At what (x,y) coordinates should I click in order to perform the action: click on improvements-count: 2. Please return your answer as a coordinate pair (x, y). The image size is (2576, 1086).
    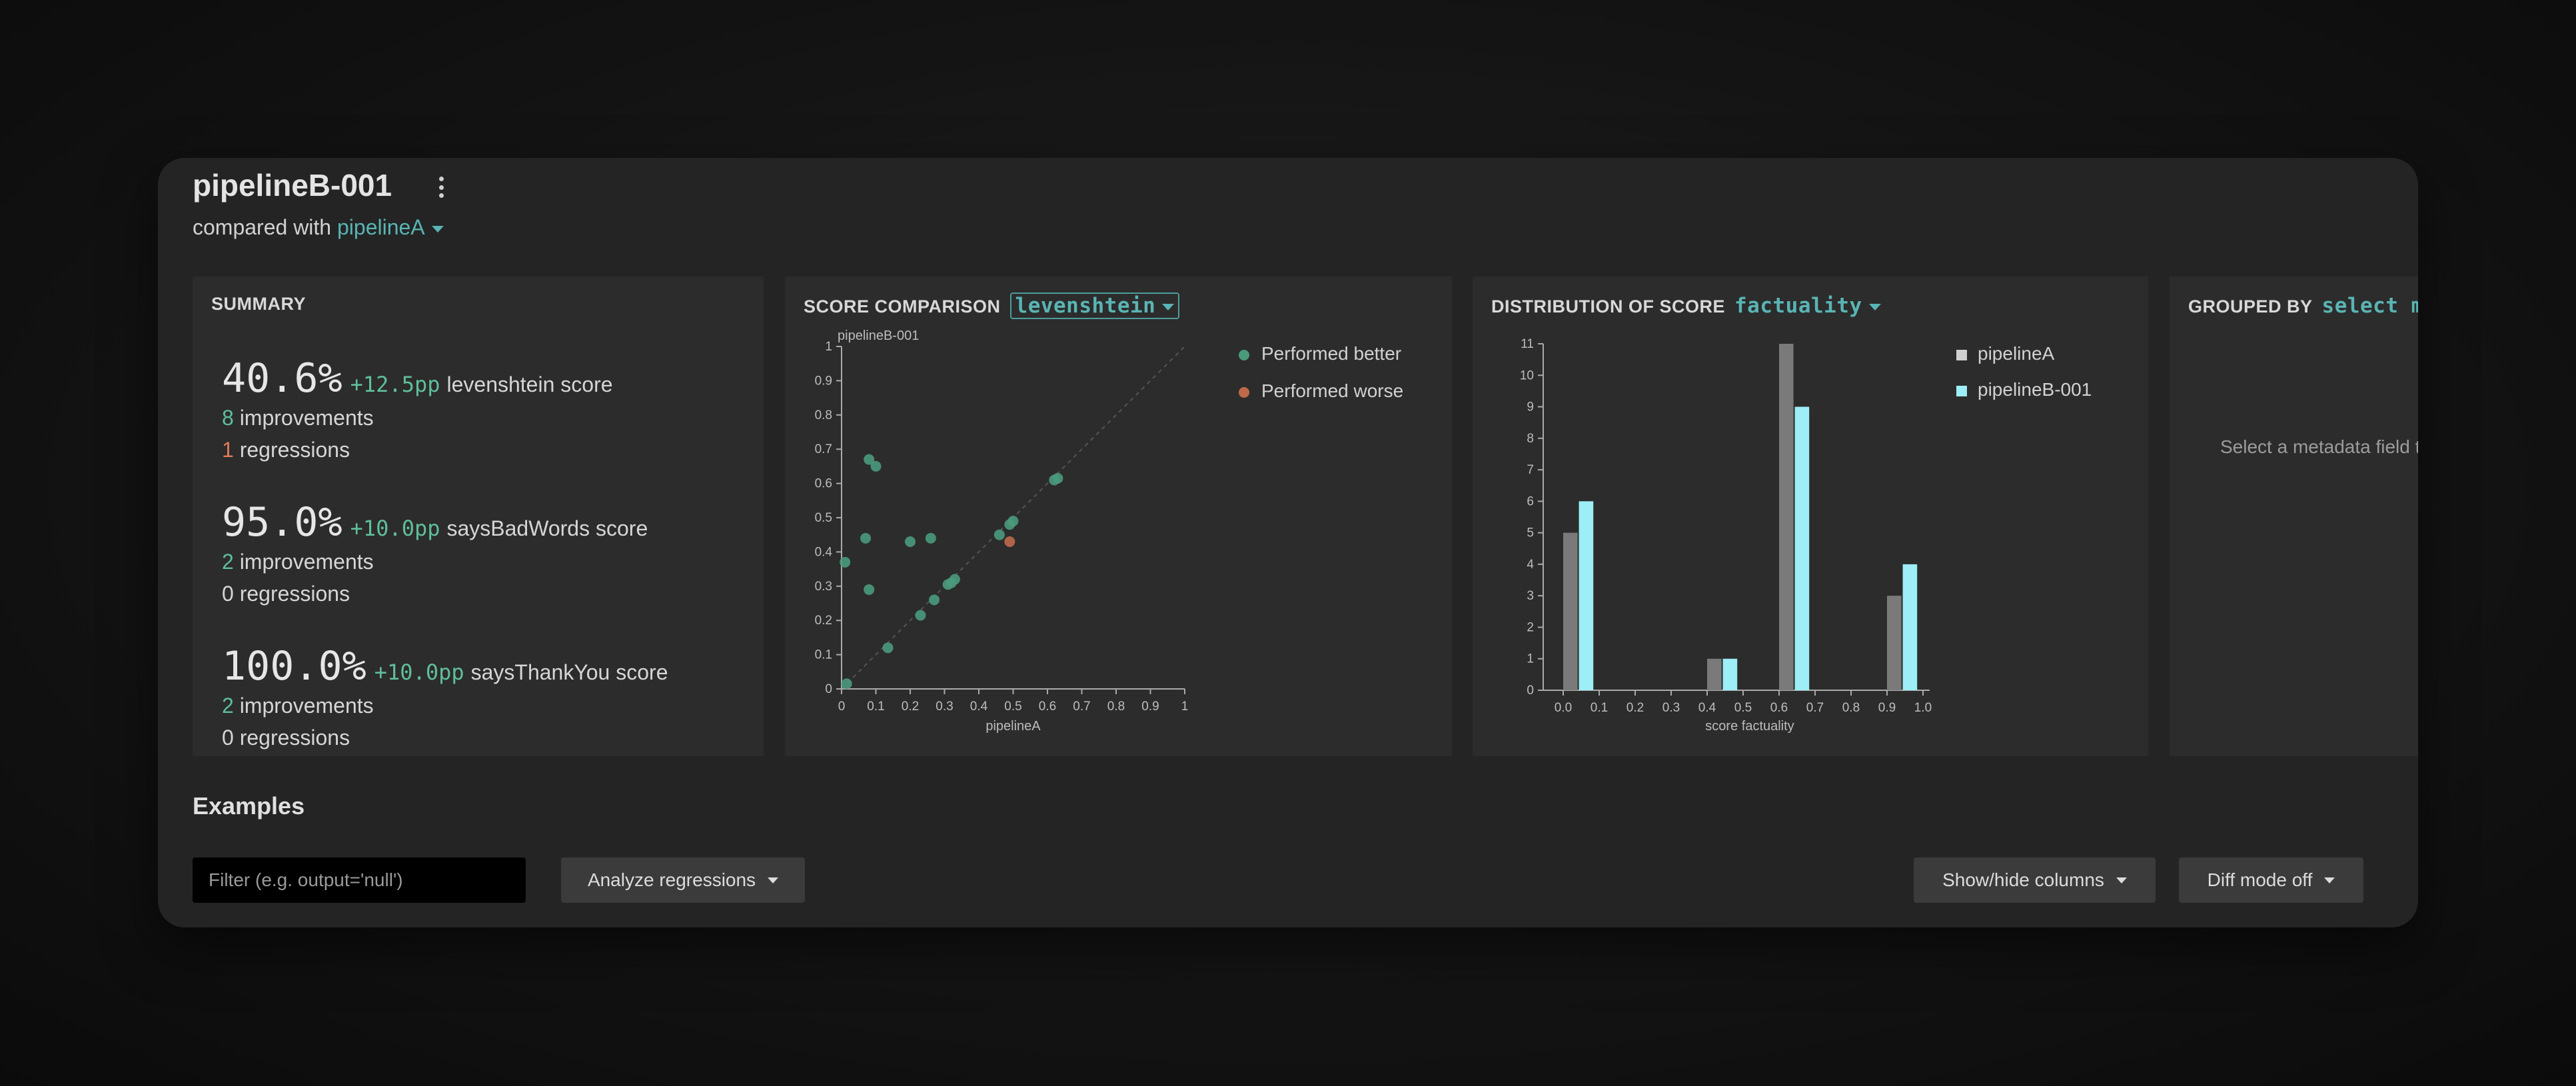
    Looking at the image, I should click on (228, 562).